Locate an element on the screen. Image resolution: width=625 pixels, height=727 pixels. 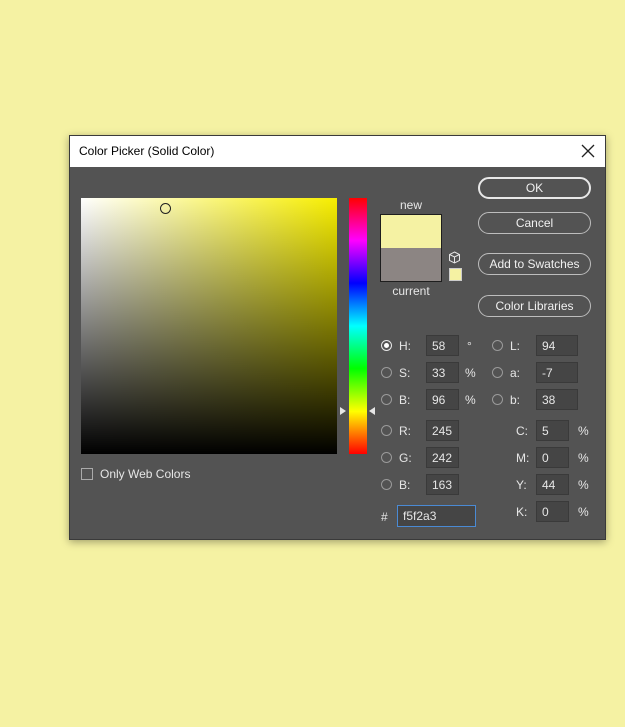
hue-input is located at coordinates (442, 345).